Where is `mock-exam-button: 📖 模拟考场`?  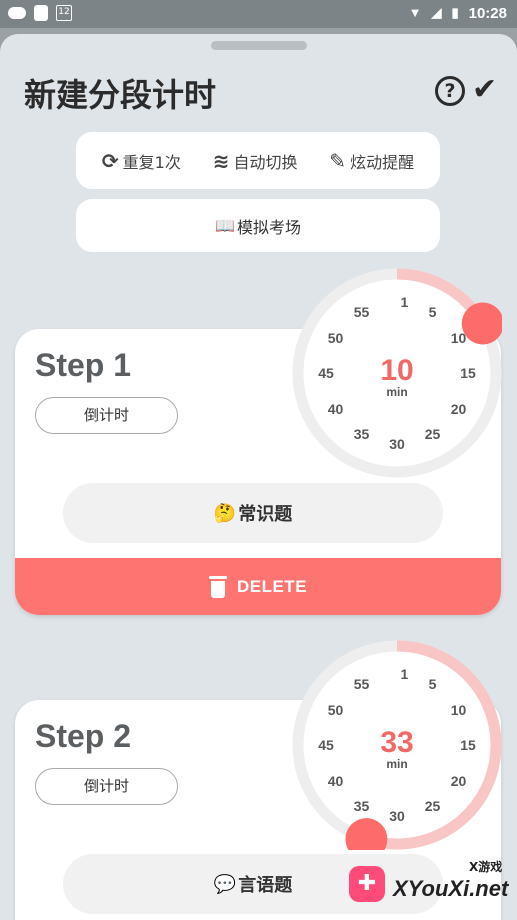 mock-exam-button: 📖 模拟考场 is located at coordinates (258, 225).